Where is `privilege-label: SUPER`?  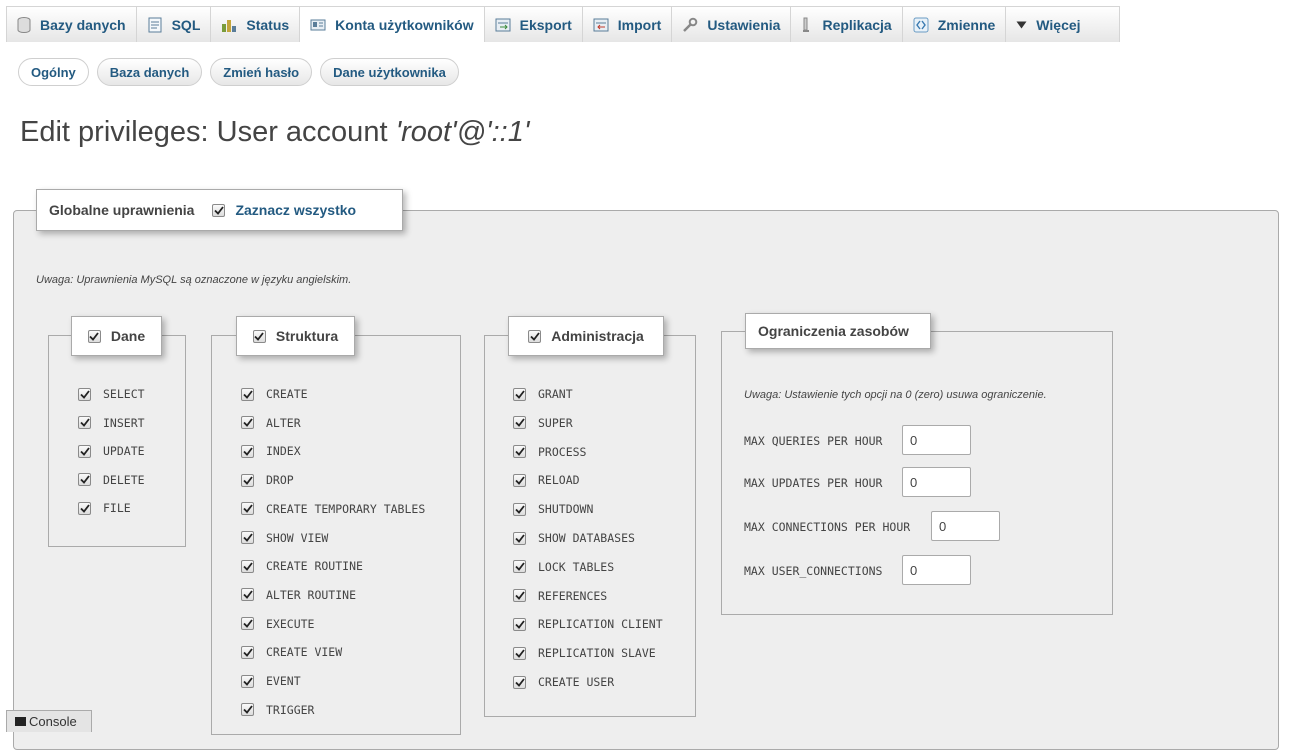
privilege-label: SUPER is located at coordinates (555, 422).